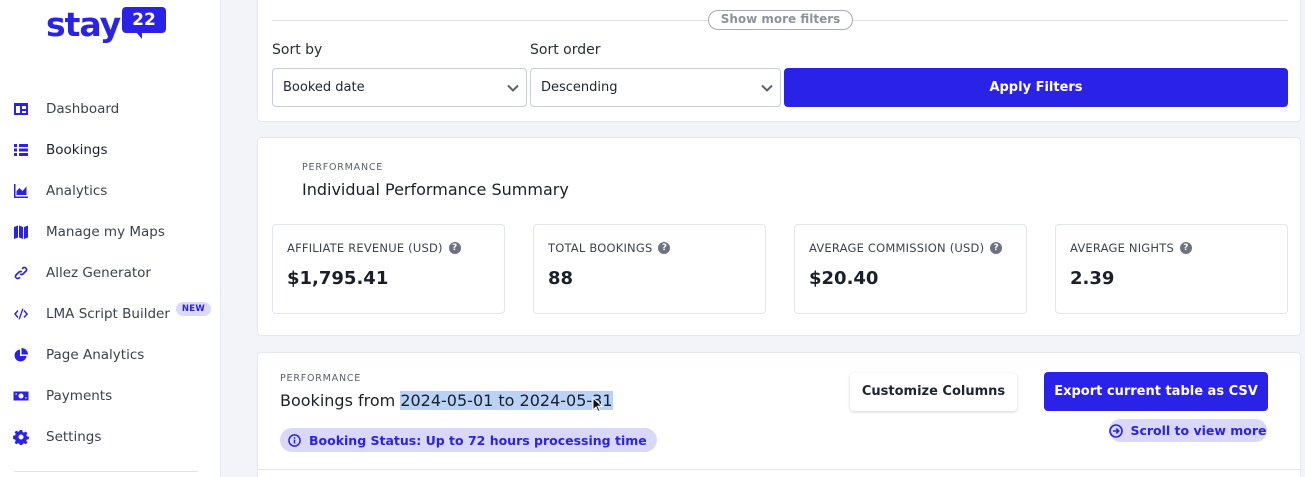 Image resolution: width=1305 pixels, height=477 pixels. I want to click on stat-card-total-bookings: TOTAL BOOKINGS ? 88, so click(649, 269).